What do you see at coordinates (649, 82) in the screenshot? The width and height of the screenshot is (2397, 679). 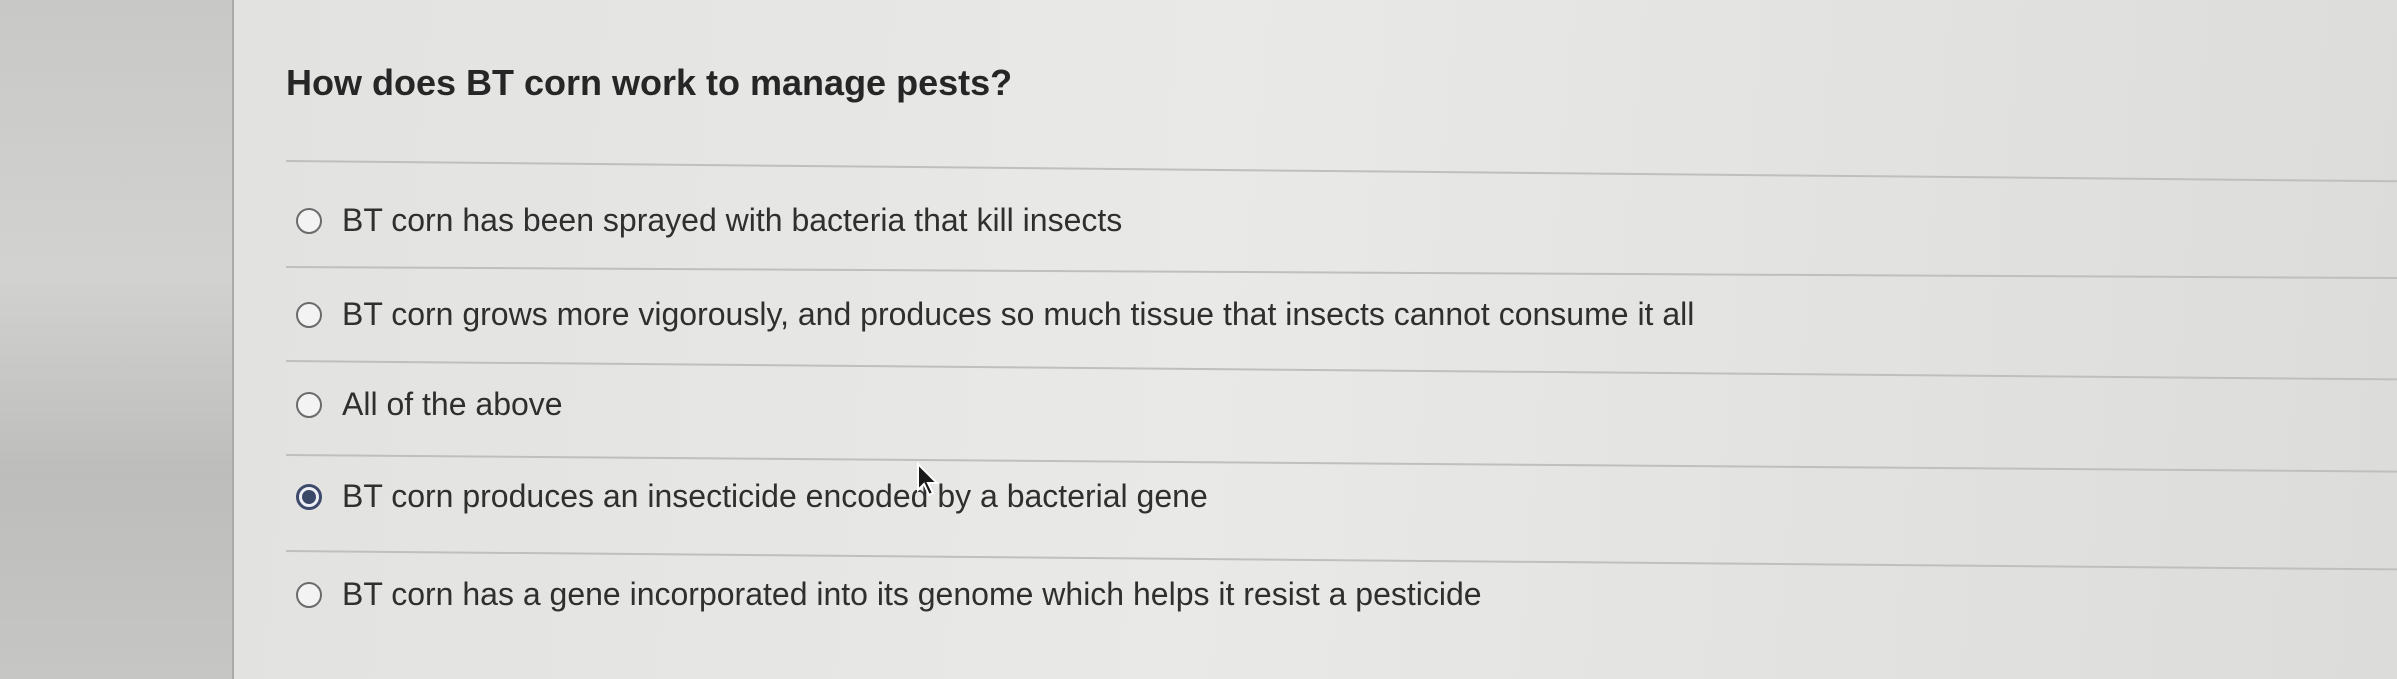 I see `question-text: How does BT corn work to manage pests?` at bounding box center [649, 82].